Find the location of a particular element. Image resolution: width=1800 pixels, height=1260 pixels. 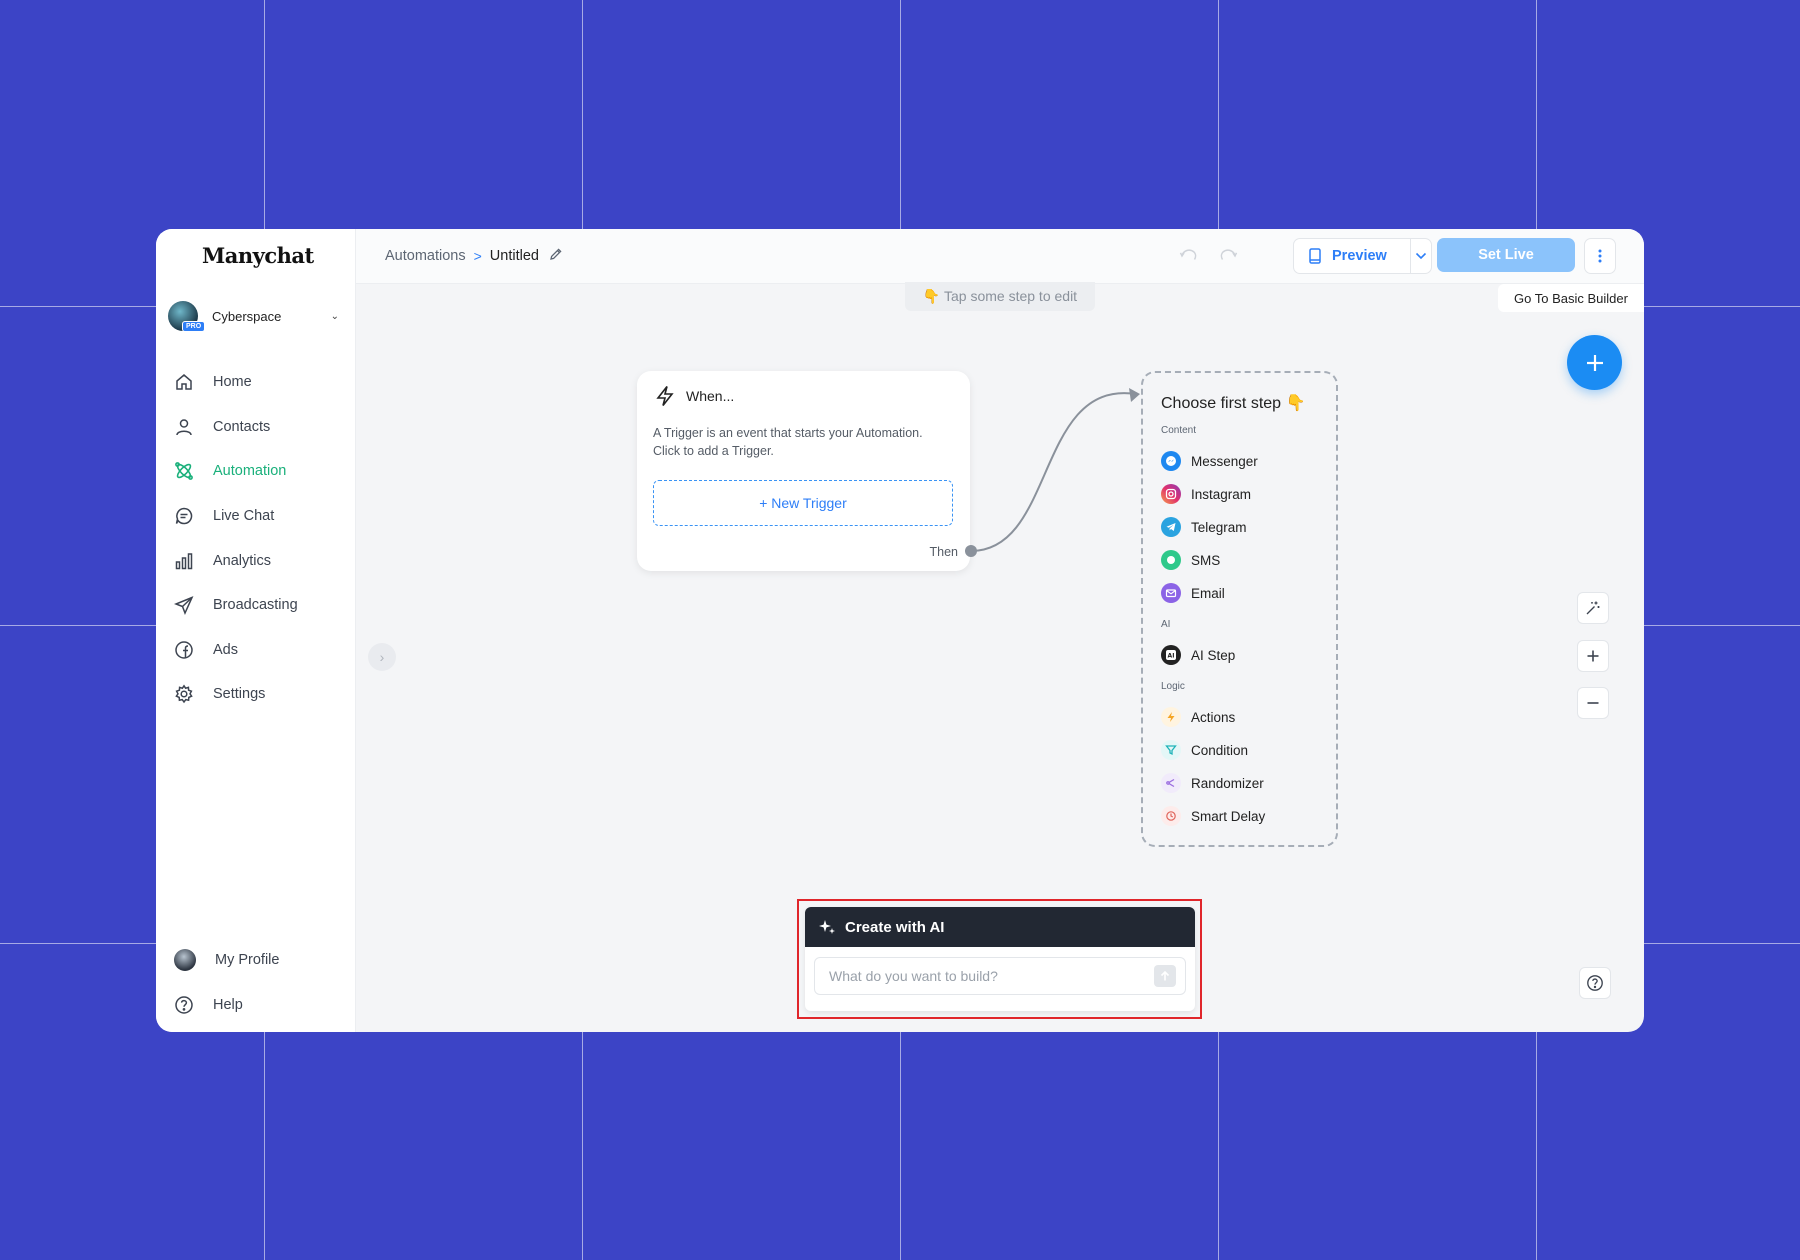

magic-wand-icon is located at coordinates (1593, 608).